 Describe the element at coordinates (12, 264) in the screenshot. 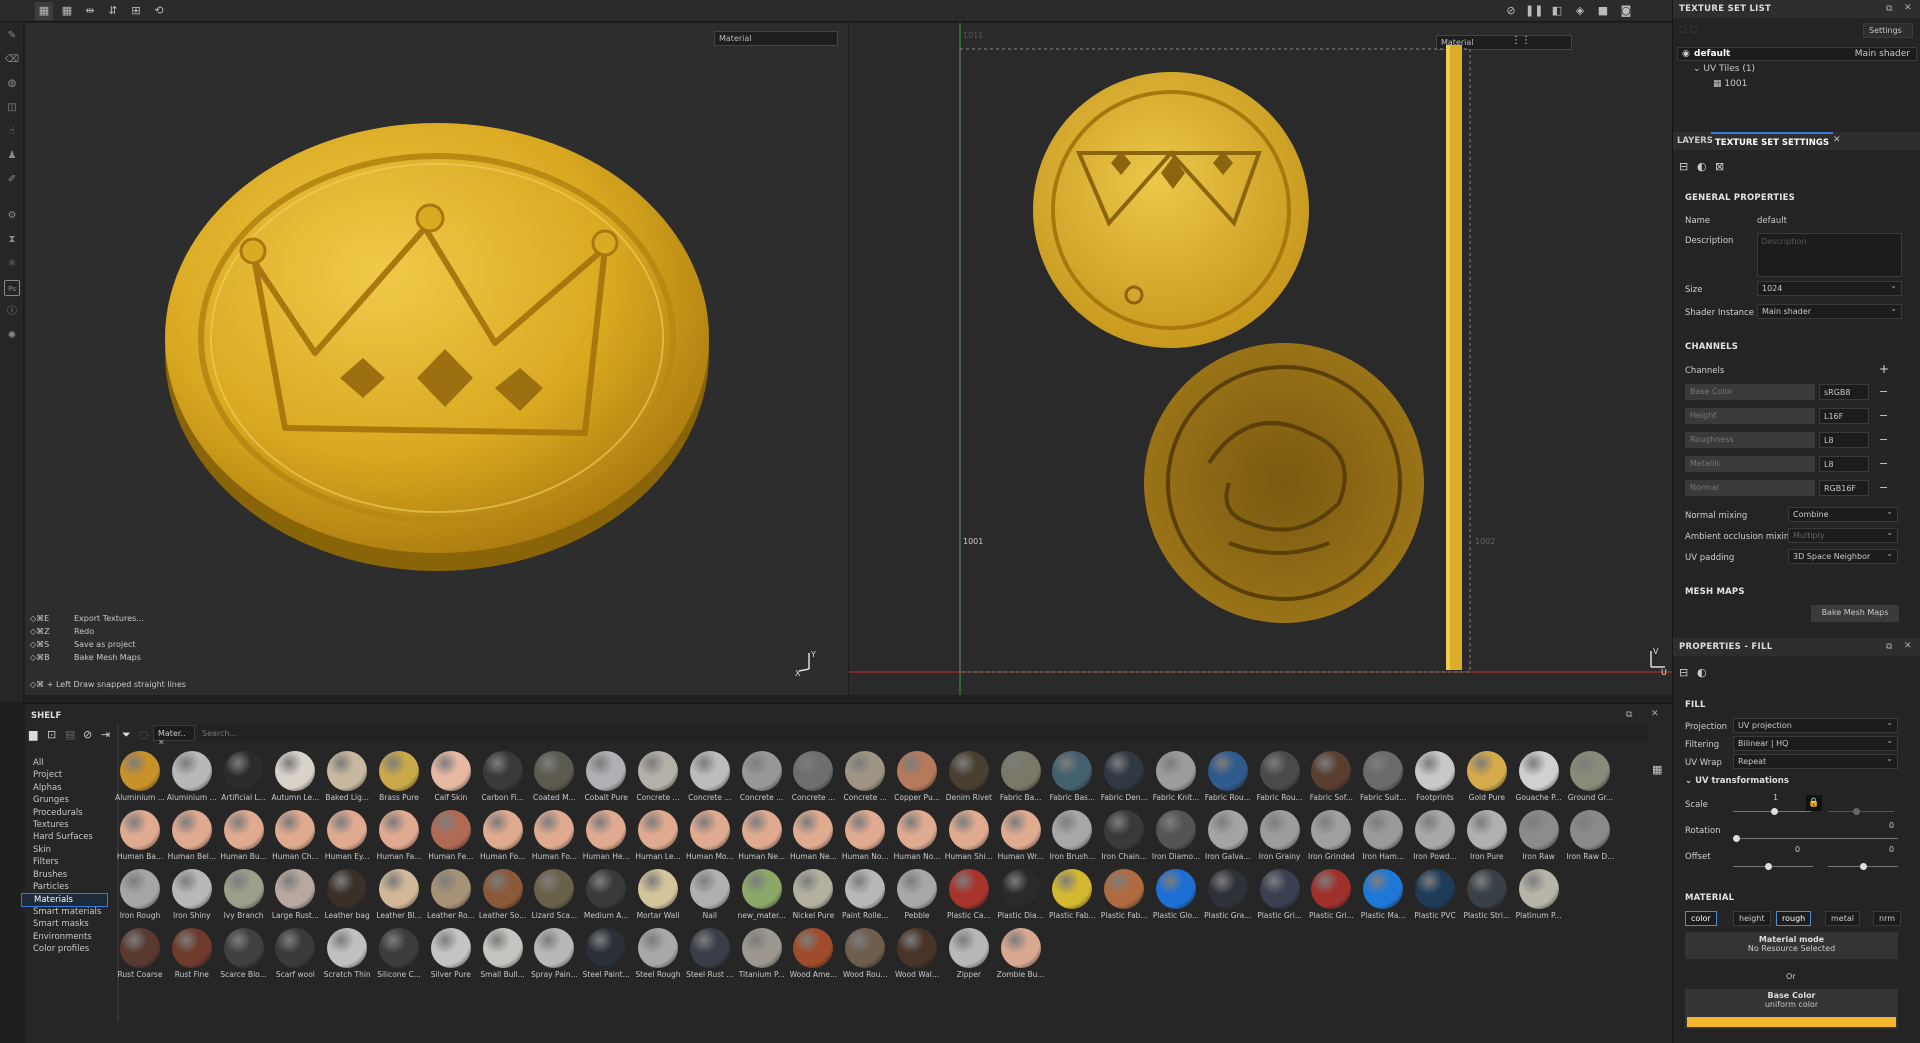

I see `display-settings-icon: ☼` at that location.